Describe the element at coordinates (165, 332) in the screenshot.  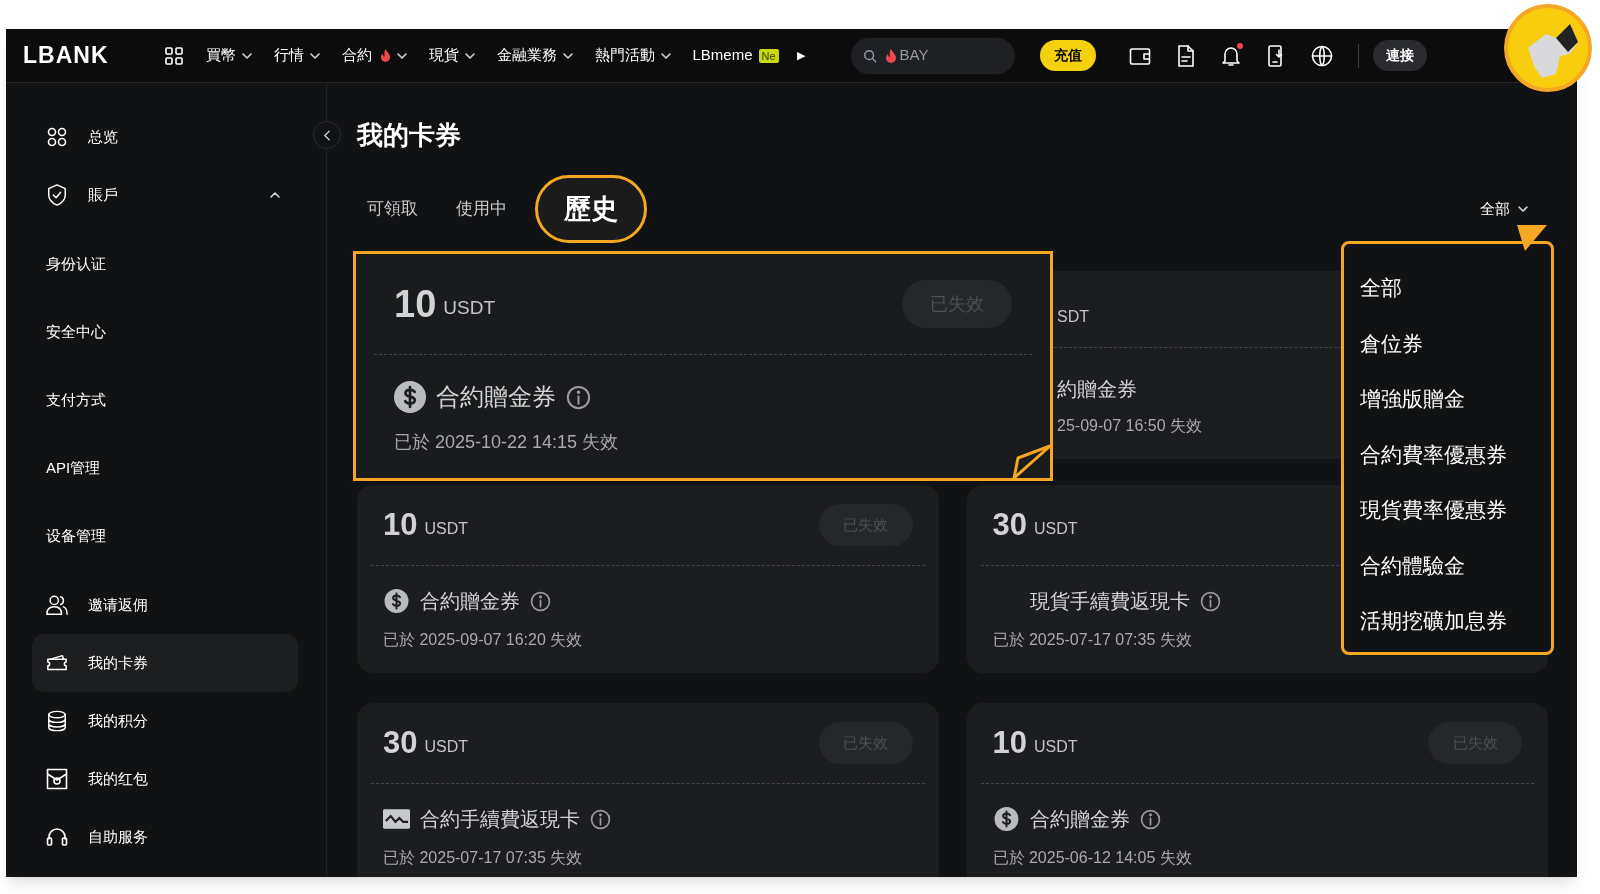
I see `sidebar-item: 安全中心` at that location.